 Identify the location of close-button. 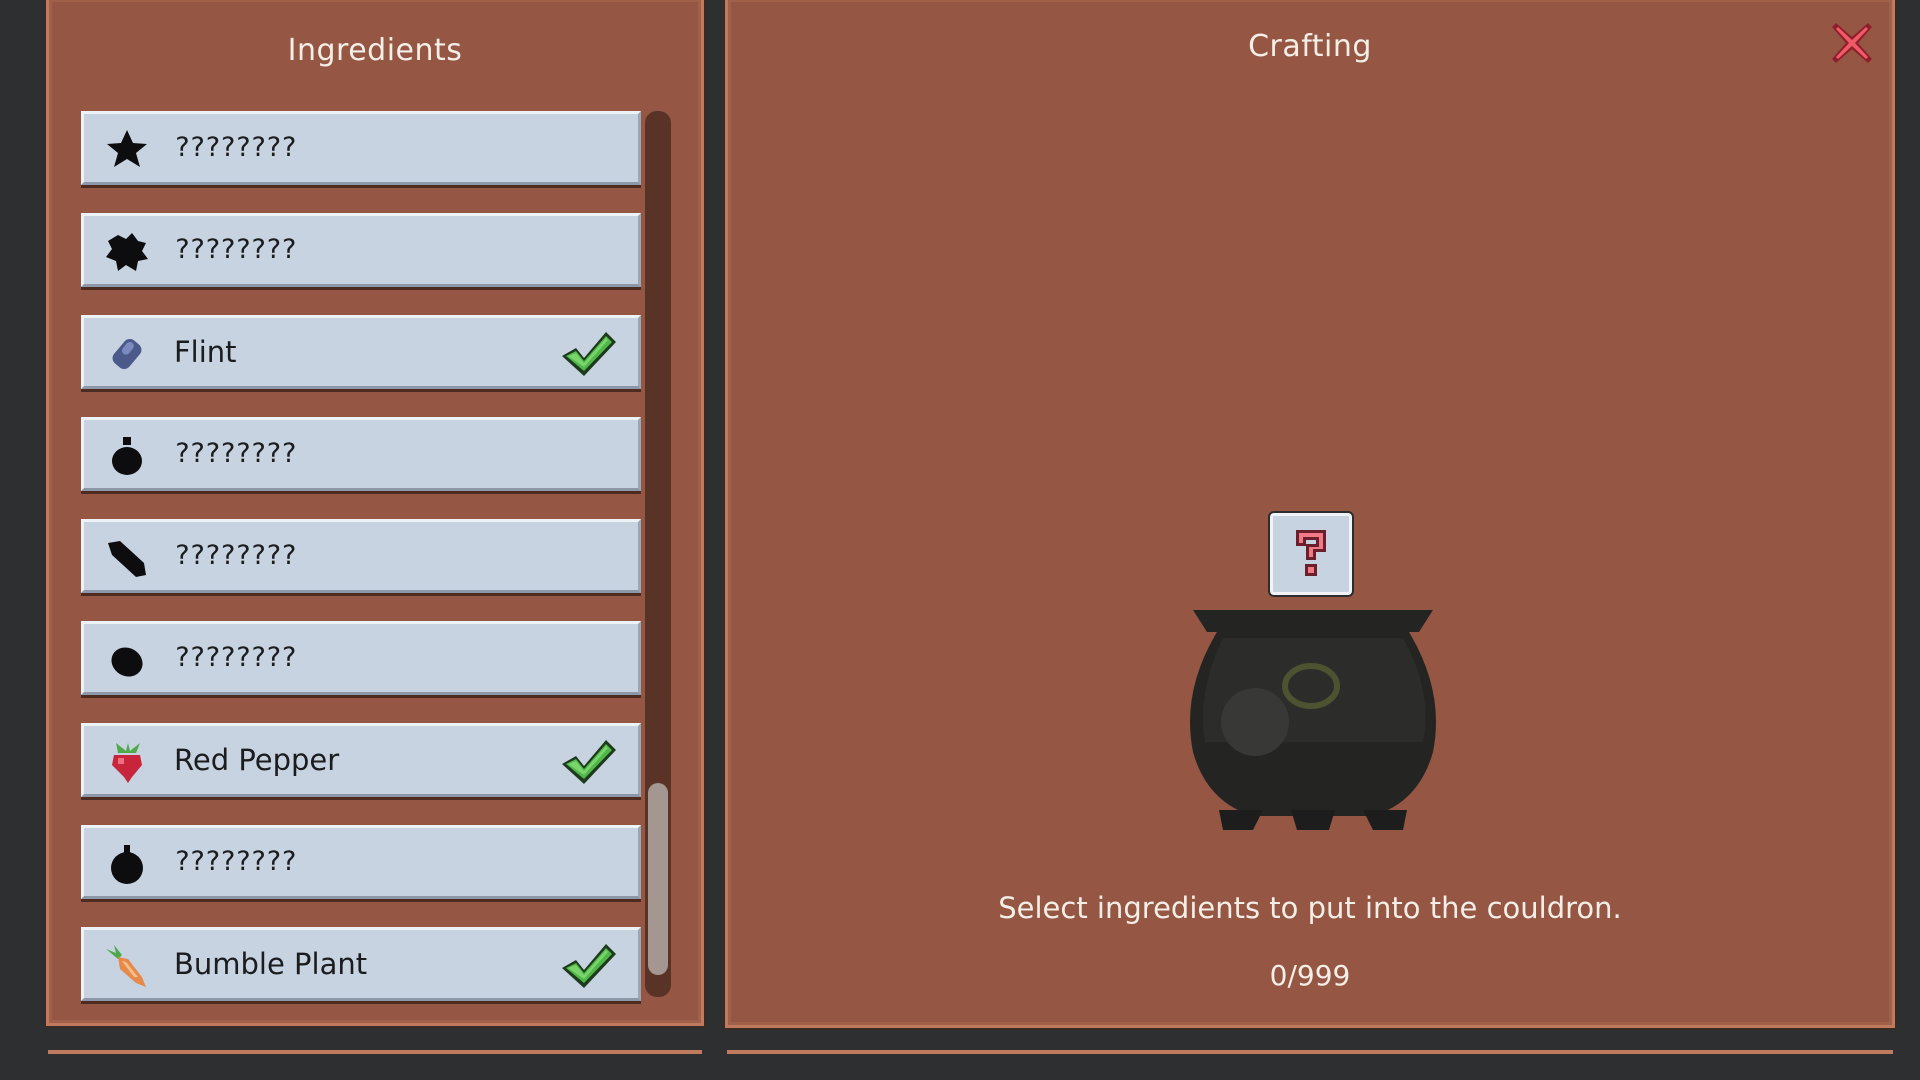
(1852, 43).